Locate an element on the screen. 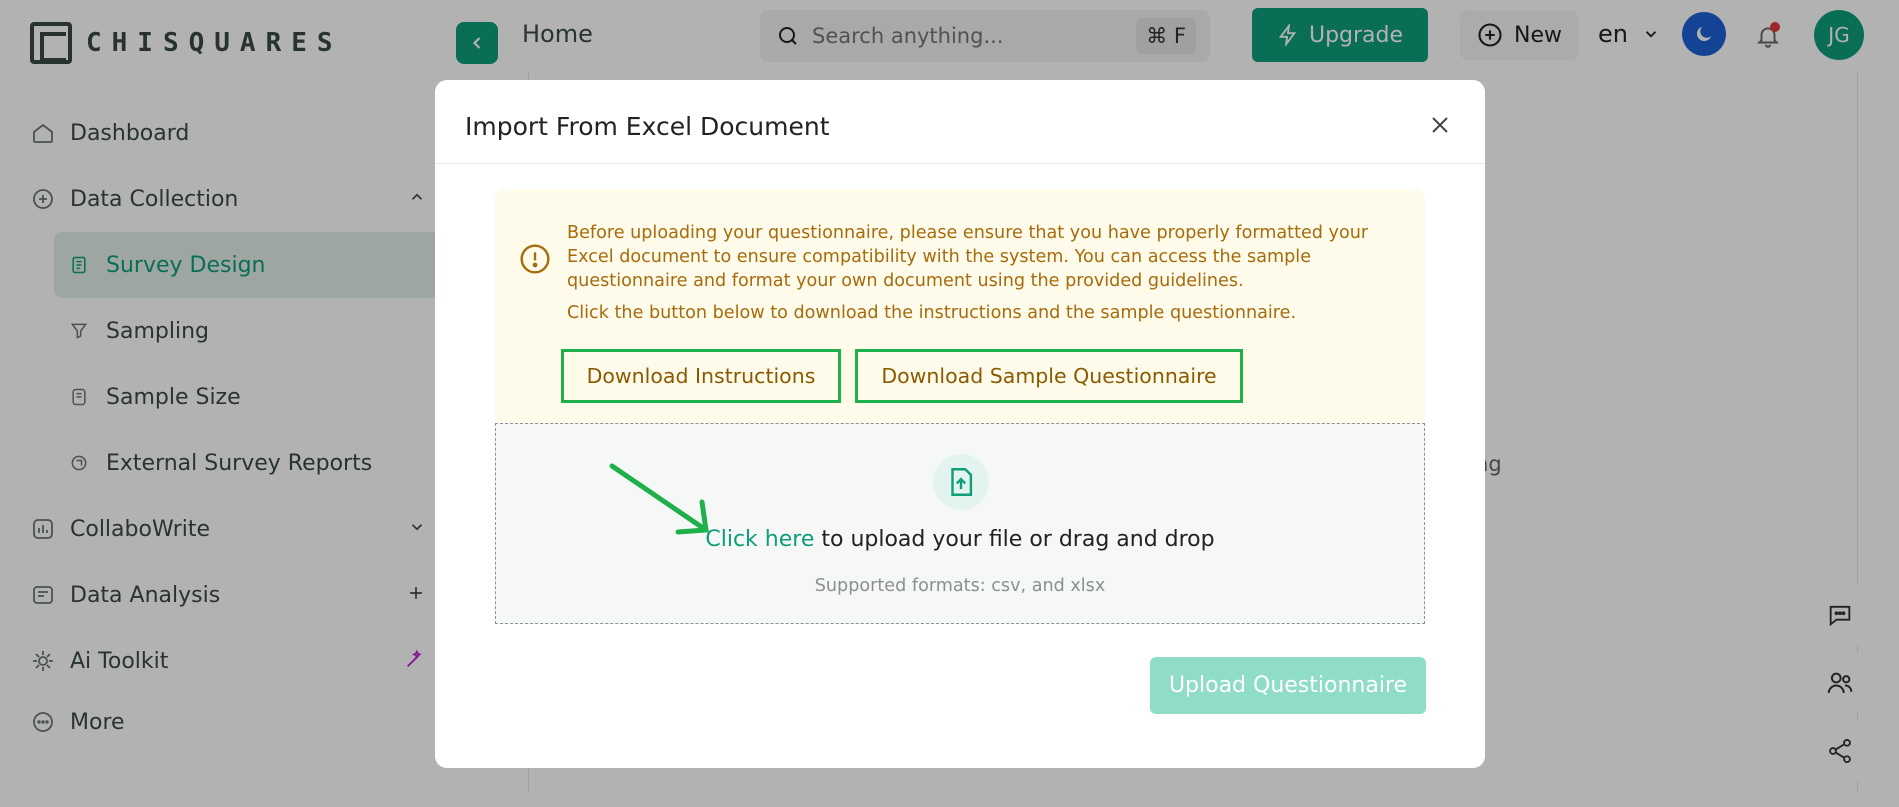 This screenshot has height=807, width=1899. download-sample-questionnaire-button: Download Sample Questionnaire is located at coordinates (1049, 376).